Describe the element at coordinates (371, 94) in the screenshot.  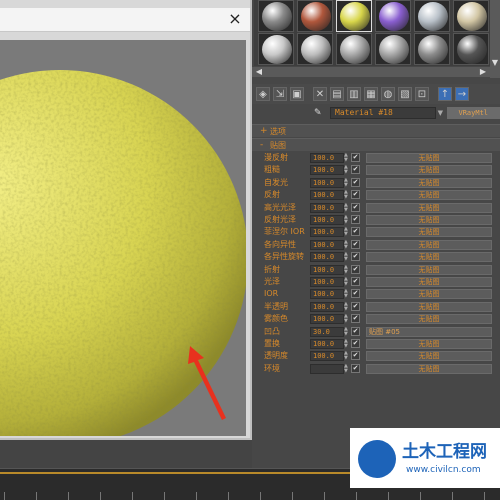
I see `put-to-library-icon: ▦` at that location.